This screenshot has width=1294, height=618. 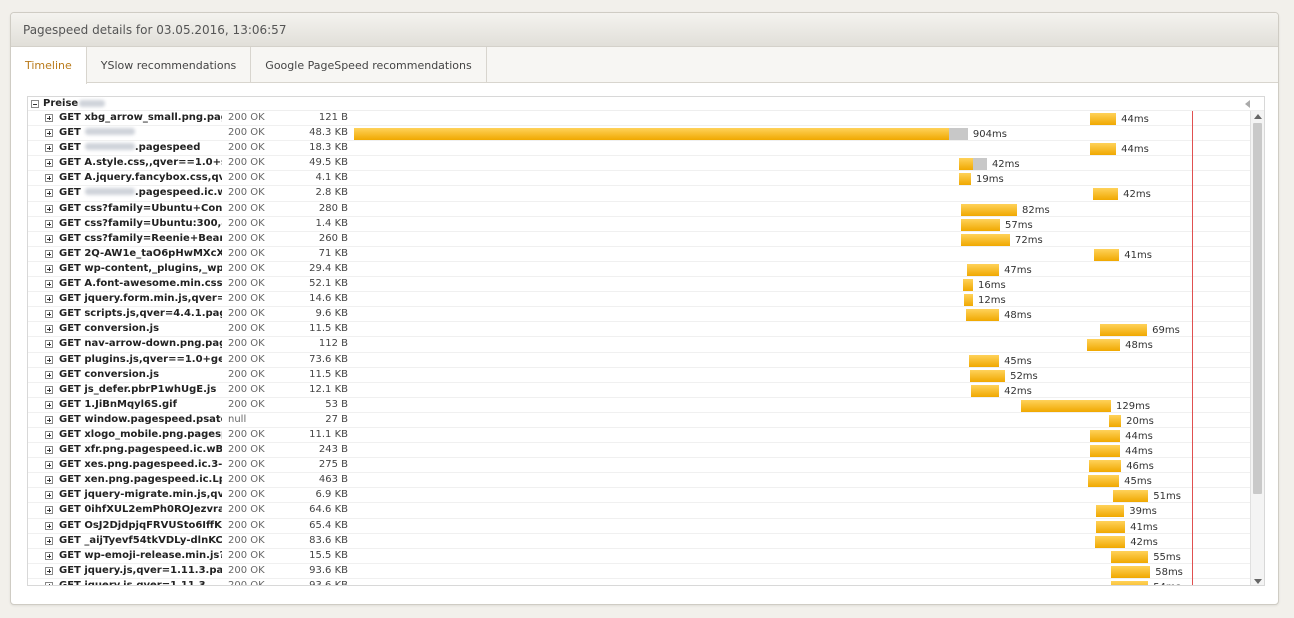 What do you see at coordinates (333, 208) in the screenshot?
I see `request-size: 280 B` at bounding box center [333, 208].